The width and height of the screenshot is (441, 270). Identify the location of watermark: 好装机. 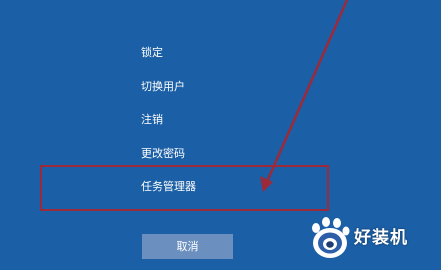
(370, 242).